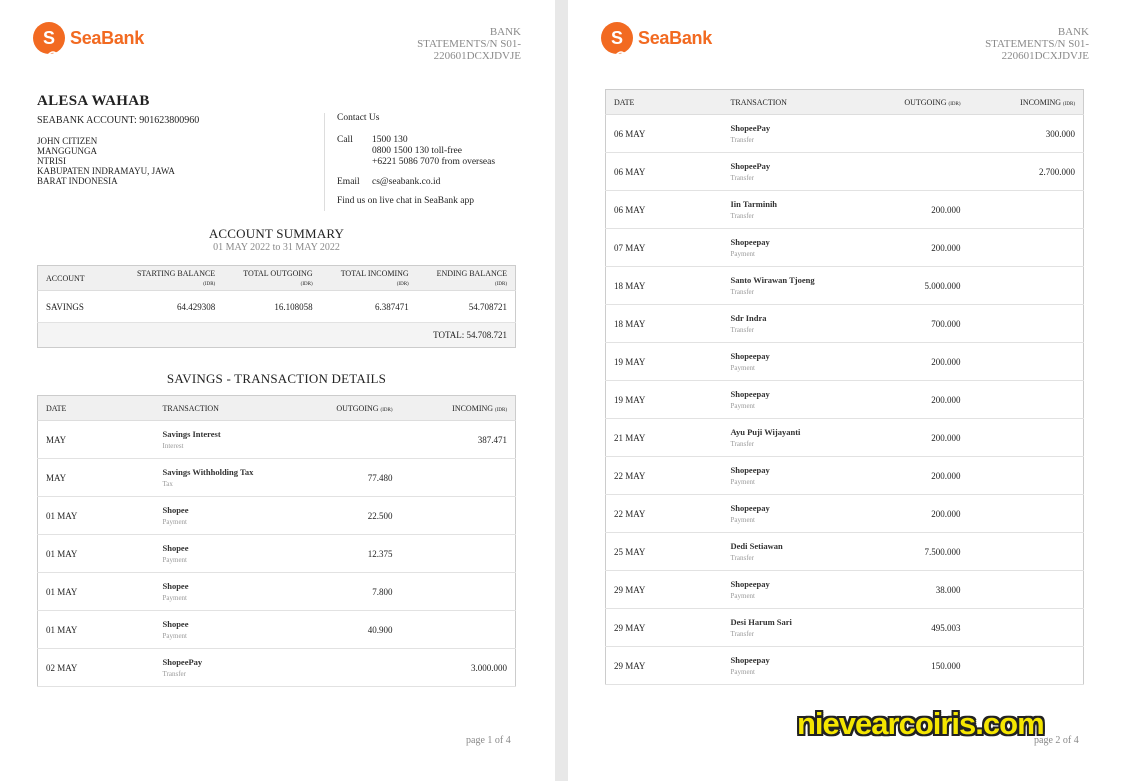  I want to click on transaction-row: 19 MAY Shopeepay Payment 200.000, so click(844, 399).